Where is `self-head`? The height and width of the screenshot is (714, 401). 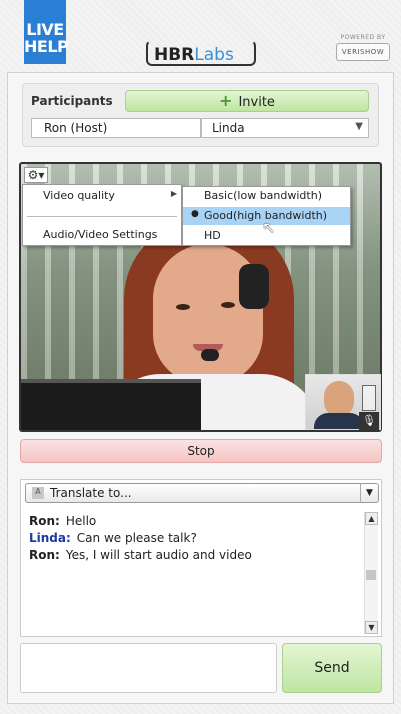 self-head is located at coordinates (339, 399).